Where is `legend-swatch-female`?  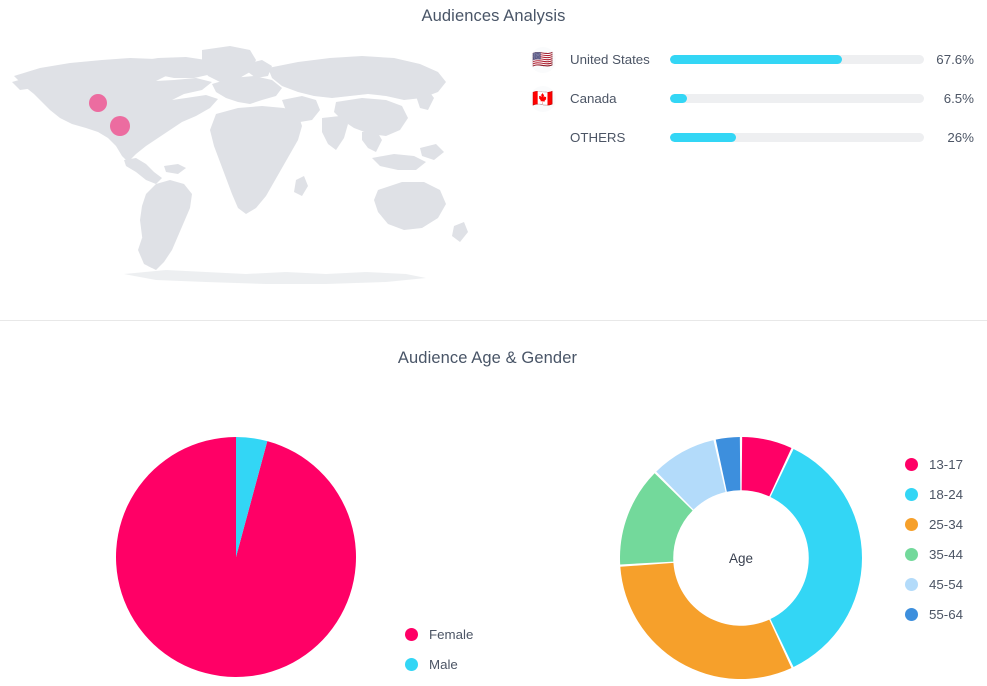
legend-swatch-female is located at coordinates (411, 634).